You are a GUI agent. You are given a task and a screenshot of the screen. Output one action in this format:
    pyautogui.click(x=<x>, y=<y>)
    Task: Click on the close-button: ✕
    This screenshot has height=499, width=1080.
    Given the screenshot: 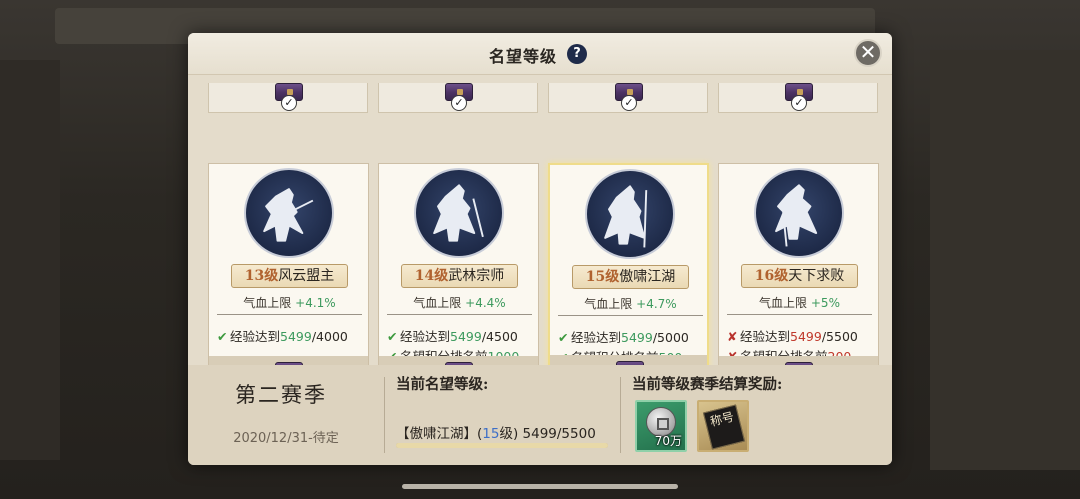 What is the action you would take?
    pyautogui.click(x=868, y=53)
    